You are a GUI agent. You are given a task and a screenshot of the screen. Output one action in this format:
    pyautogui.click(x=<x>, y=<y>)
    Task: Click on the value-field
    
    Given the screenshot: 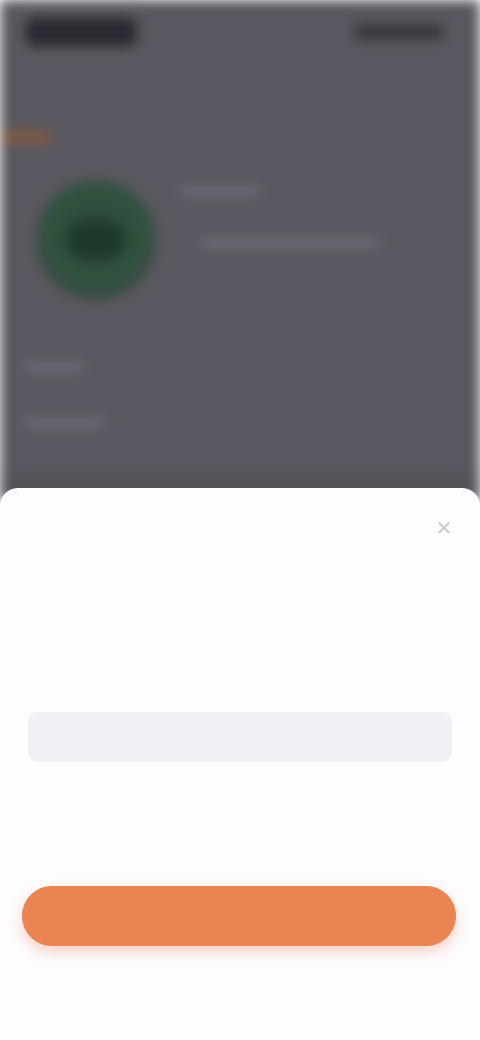 What is the action you would take?
    pyautogui.click(x=240, y=737)
    